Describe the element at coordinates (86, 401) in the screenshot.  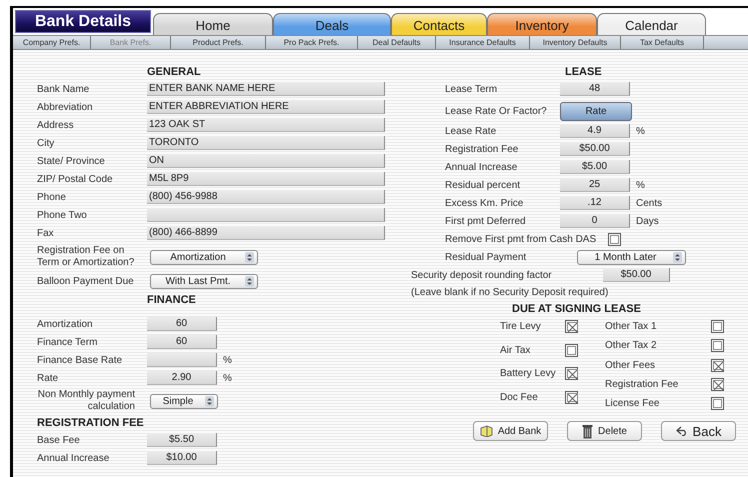
I see `field-label: Non Monthly payment calculation` at that location.